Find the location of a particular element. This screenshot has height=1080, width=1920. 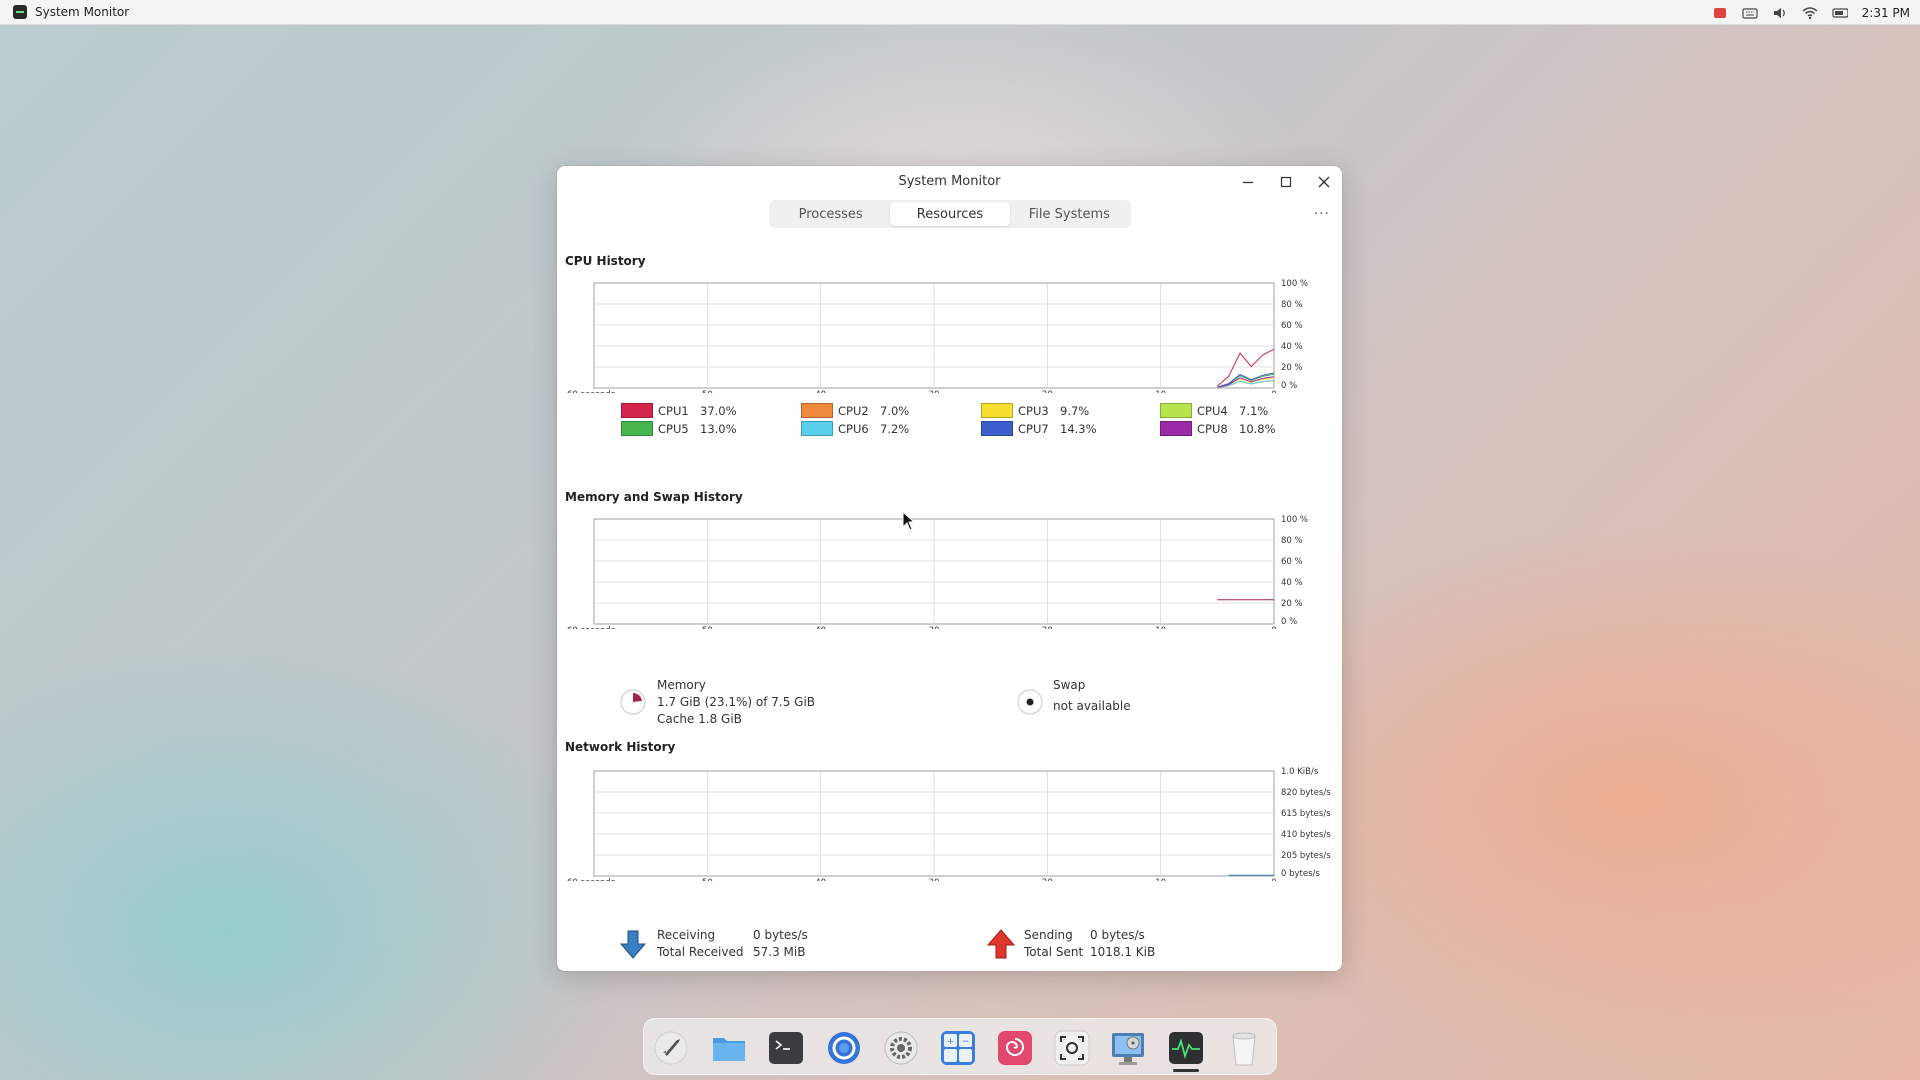

cpu-y-tick: 60 % is located at coordinates (1292, 326).